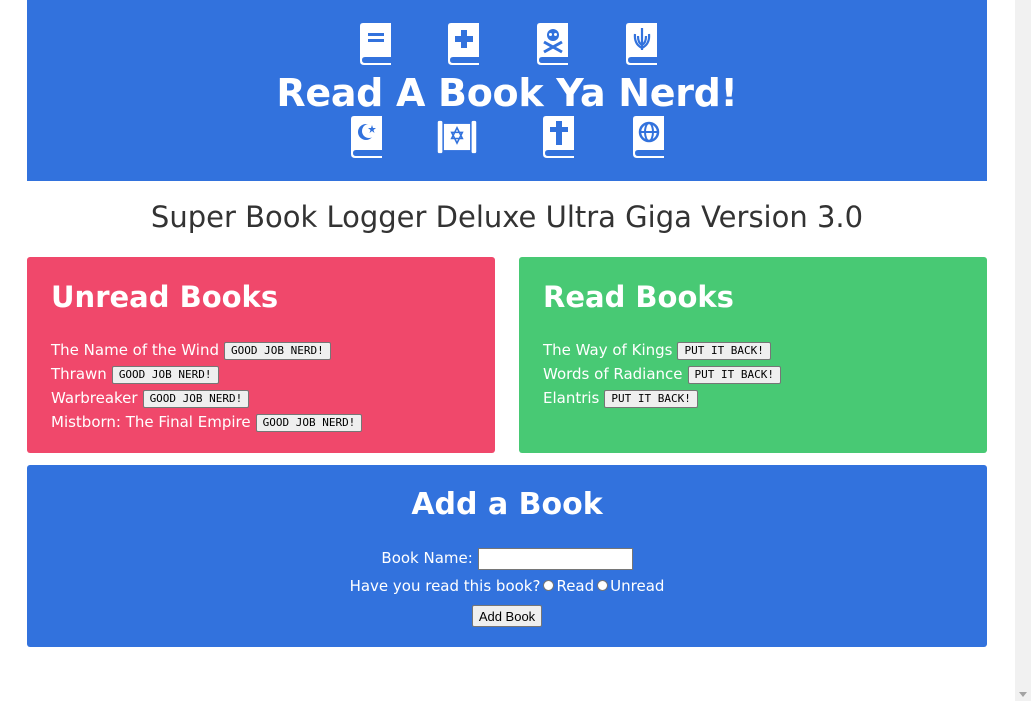 The height and width of the screenshot is (701, 1031). What do you see at coordinates (94, 398) in the screenshot?
I see `book-title: Warbreaker` at bounding box center [94, 398].